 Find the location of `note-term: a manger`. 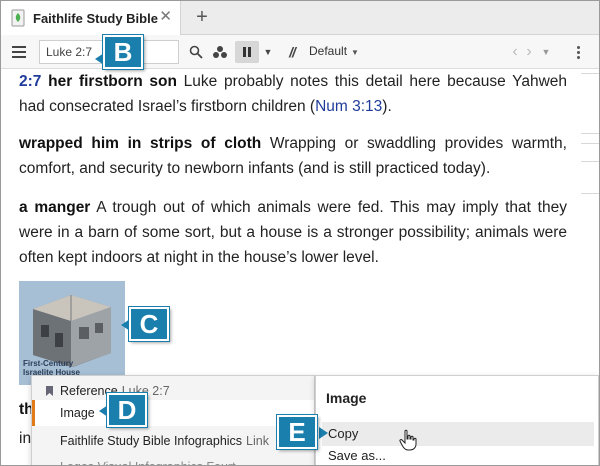

note-term: a manger is located at coordinates (55, 207).